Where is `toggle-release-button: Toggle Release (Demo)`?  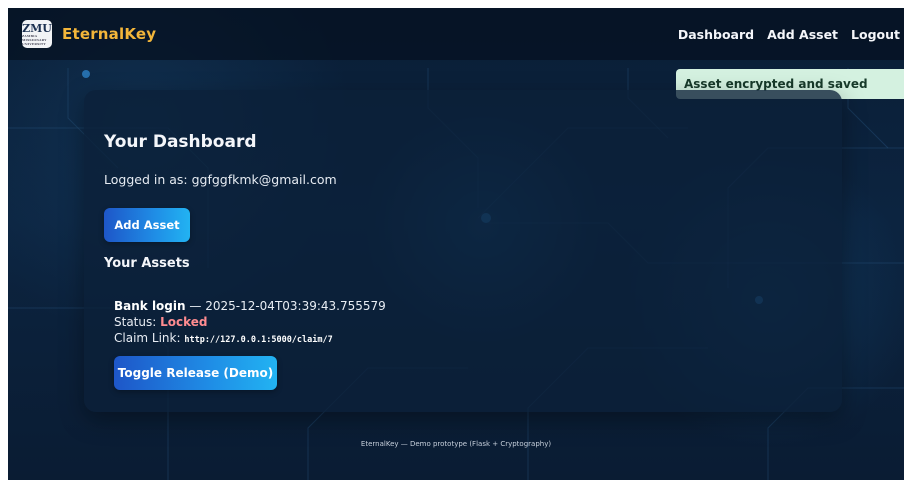 toggle-release-button: Toggle Release (Demo) is located at coordinates (195, 373).